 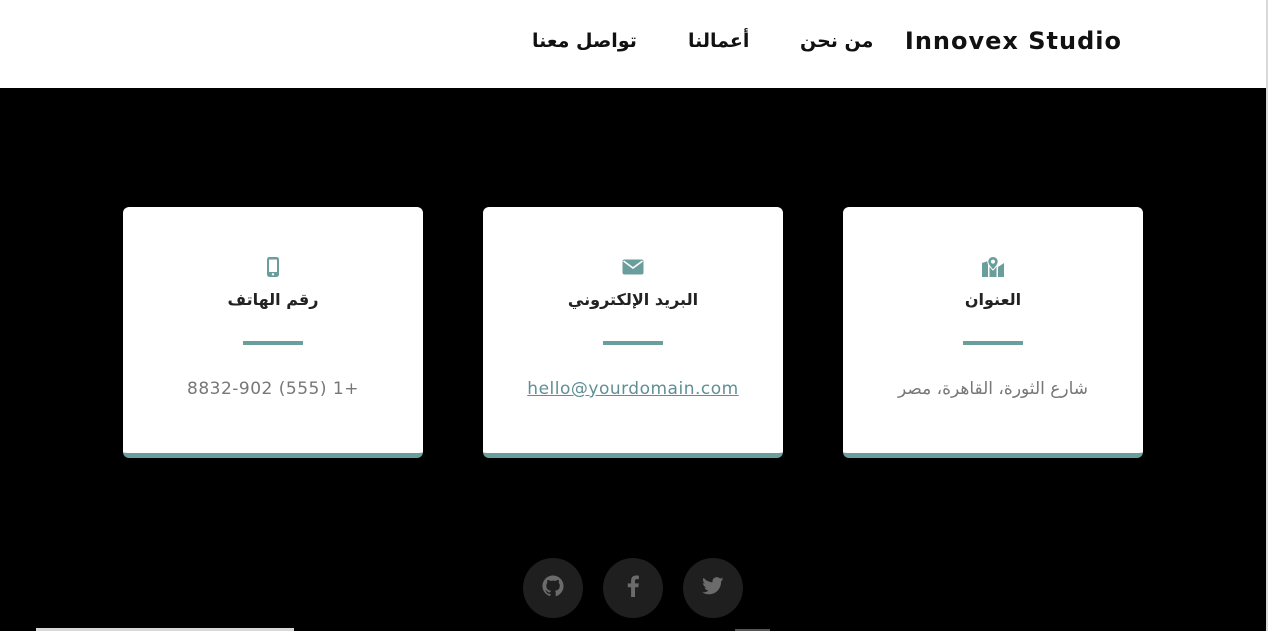 I want to click on top-navbar: Innovex Studio من نحن أعمالنا تواصل معنا, so click(x=634, y=44).